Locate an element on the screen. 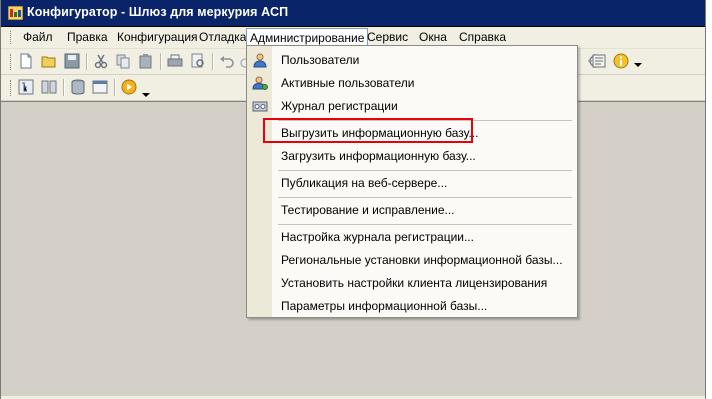 The height and width of the screenshot is (399, 712). menu-service: Сервис is located at coordinates (387, 37).